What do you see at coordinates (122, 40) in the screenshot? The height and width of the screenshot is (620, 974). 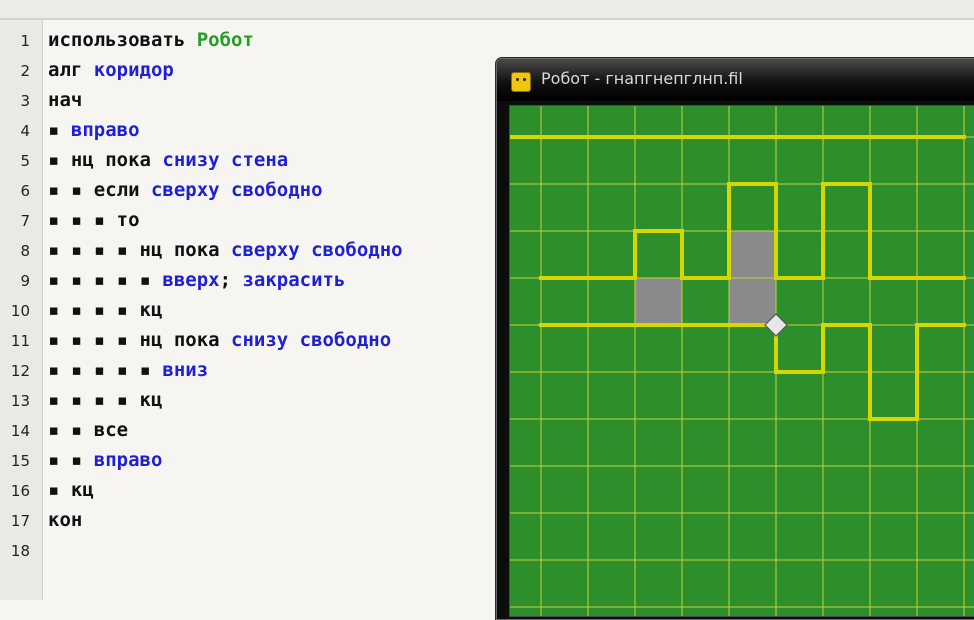 I see `code-token: использовать` at bounding box center [122, 40].